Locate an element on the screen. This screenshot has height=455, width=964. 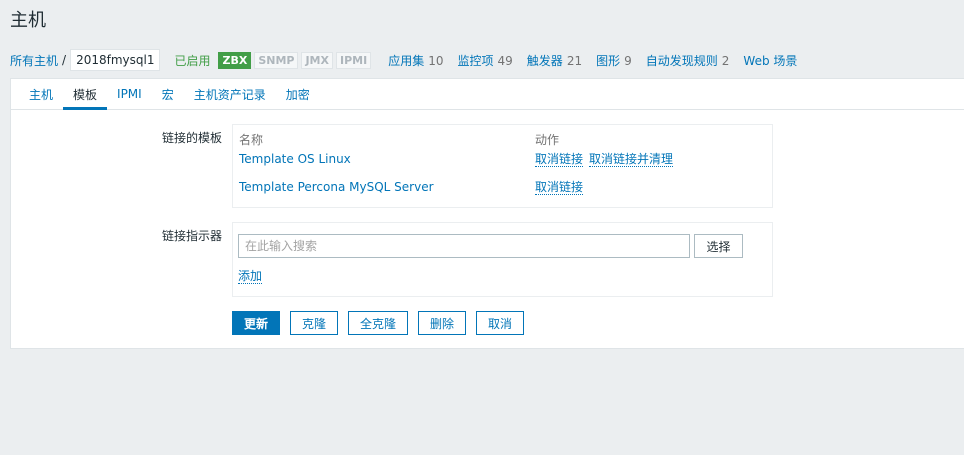
template-os-linux-link: Template OS Linux is located at coordinates (295, 159).